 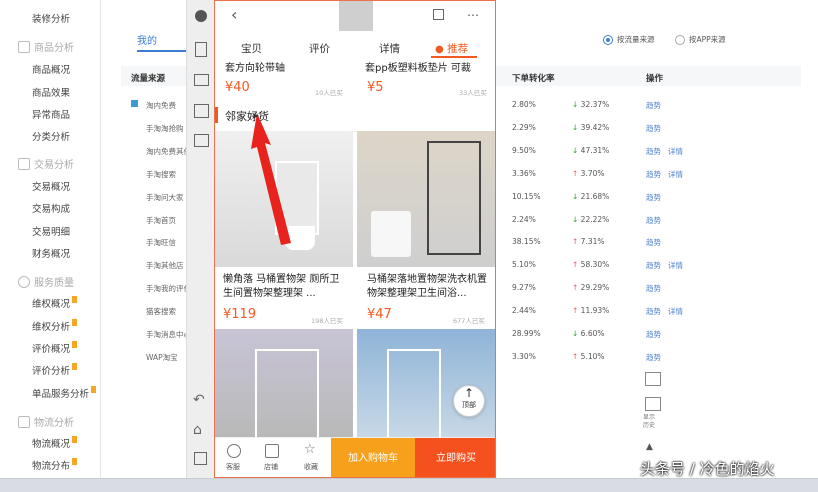 I want to click on phone-bottom-bar: 客服 店铺 ☆ 收藏 加入购物车 立即购买, so click(x=355, y=457).